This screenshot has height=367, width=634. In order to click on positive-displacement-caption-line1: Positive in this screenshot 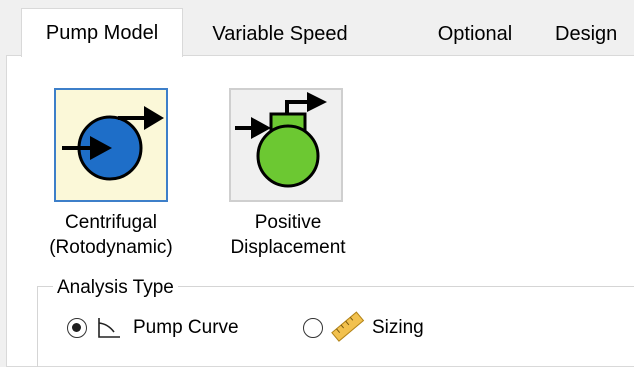, I will do `click(288, 222)`.